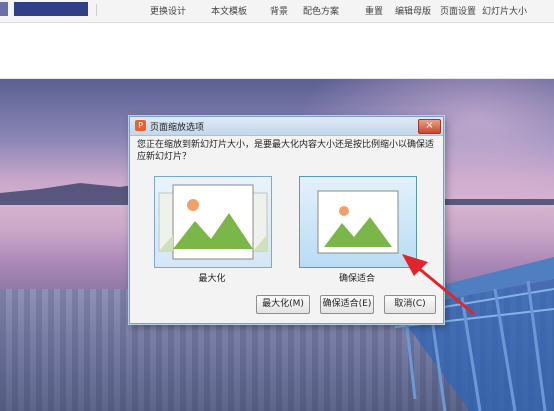 Image resolution: width=554 pixels, height=411 pixels. I want to click on annotation-arrow-icon, so click(438, 285).